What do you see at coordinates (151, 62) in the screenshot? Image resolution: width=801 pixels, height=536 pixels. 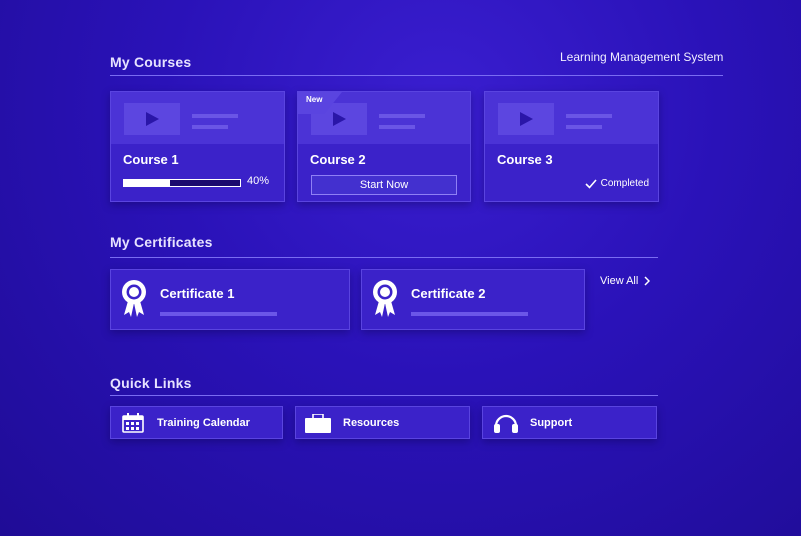 I see `courses-section-title: My Courses` at bounding box center [151, 62].